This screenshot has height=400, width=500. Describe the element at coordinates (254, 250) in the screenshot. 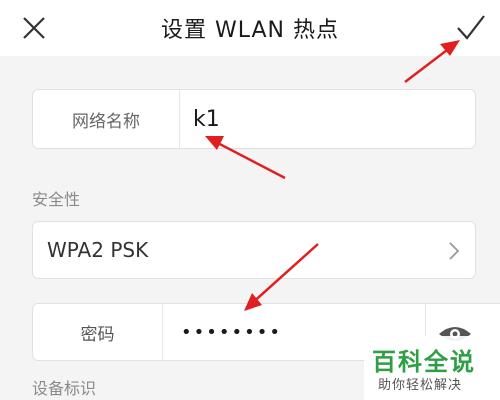

I see `security-select: WPA2 PSK` at that location.